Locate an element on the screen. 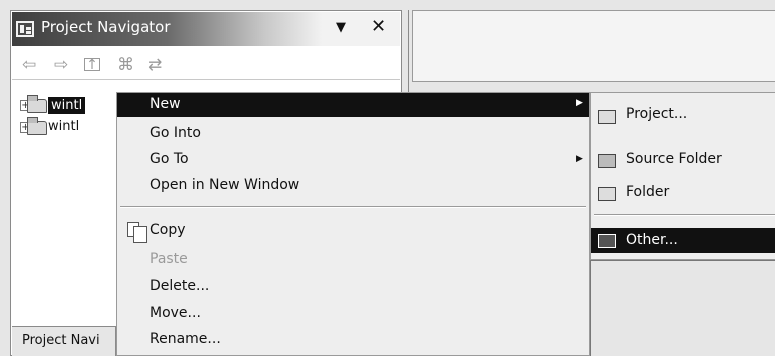 The image size is (775, 356). forward-icon: ⇨ is located at coordinates (61, 65).